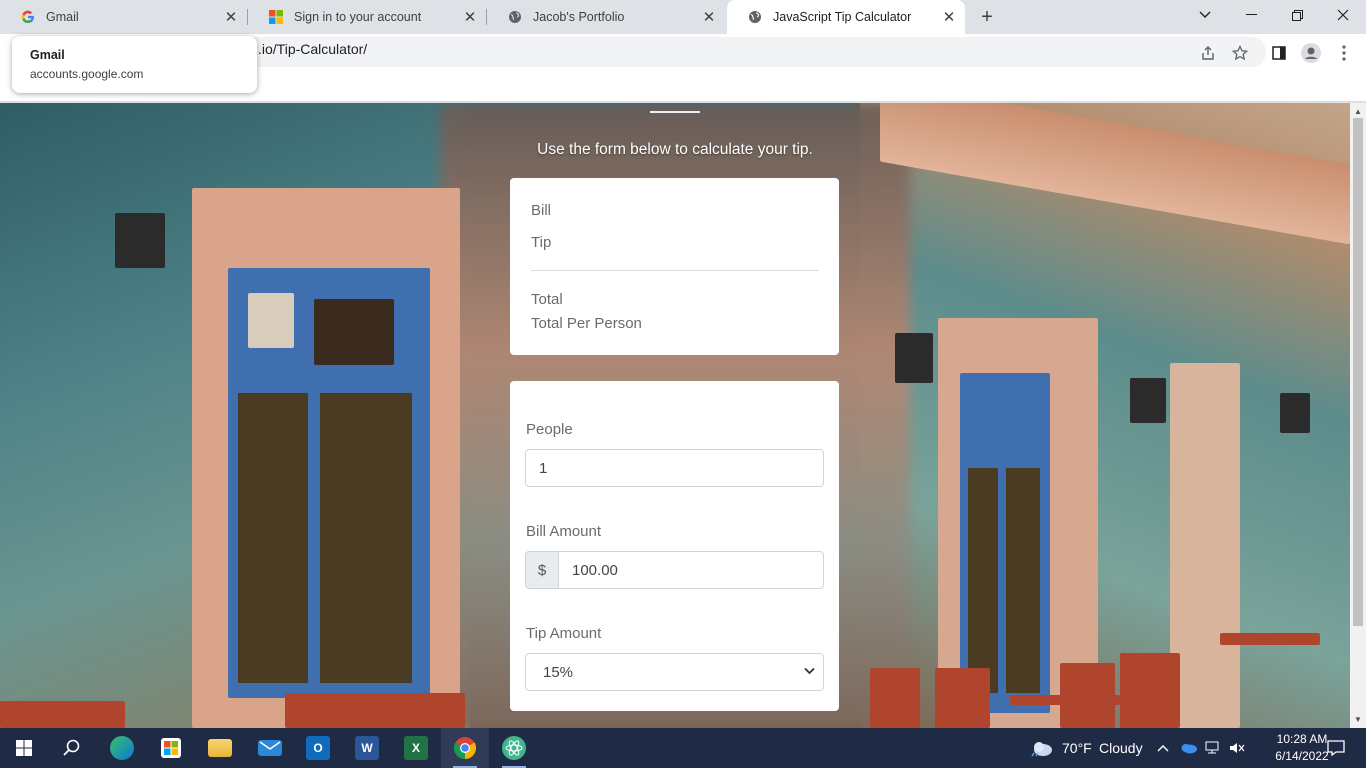  What do you see at coordinates (586, 323) in the screenshot?
I see `per-person-result-label: Total Per Person` at bounding box center [586, 323].